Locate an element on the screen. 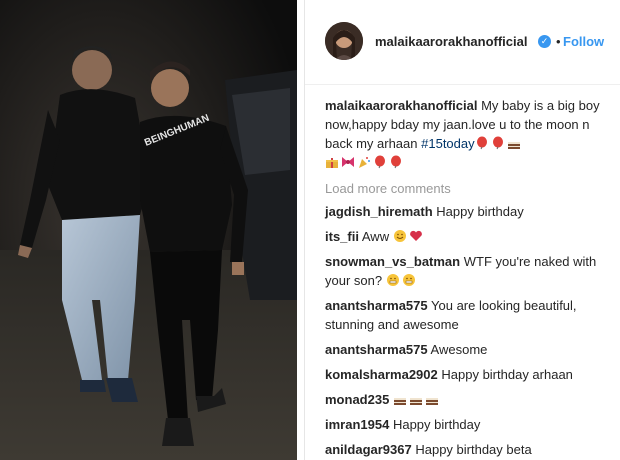  post-header: malaikaarorakhanofficial ✓ • Follow is located at coordinates (462, 42).